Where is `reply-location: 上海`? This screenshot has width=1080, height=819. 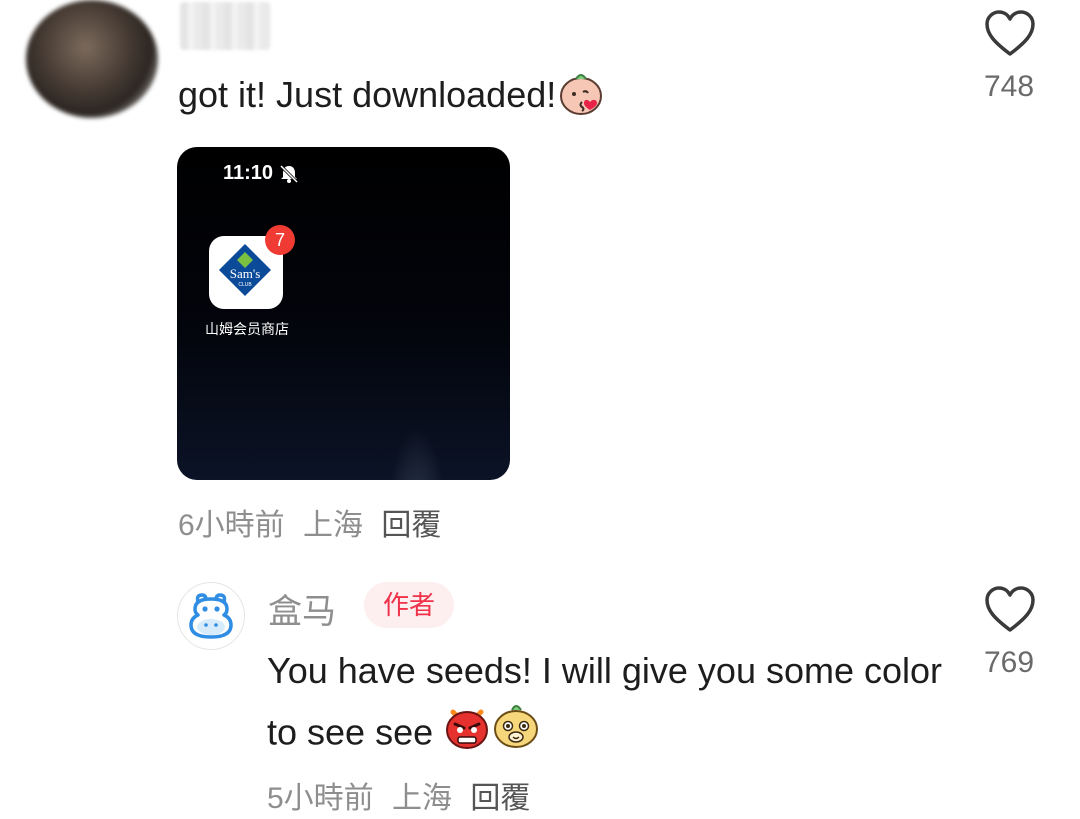
reply-location: 上海 is located at coordinates (422, 798).